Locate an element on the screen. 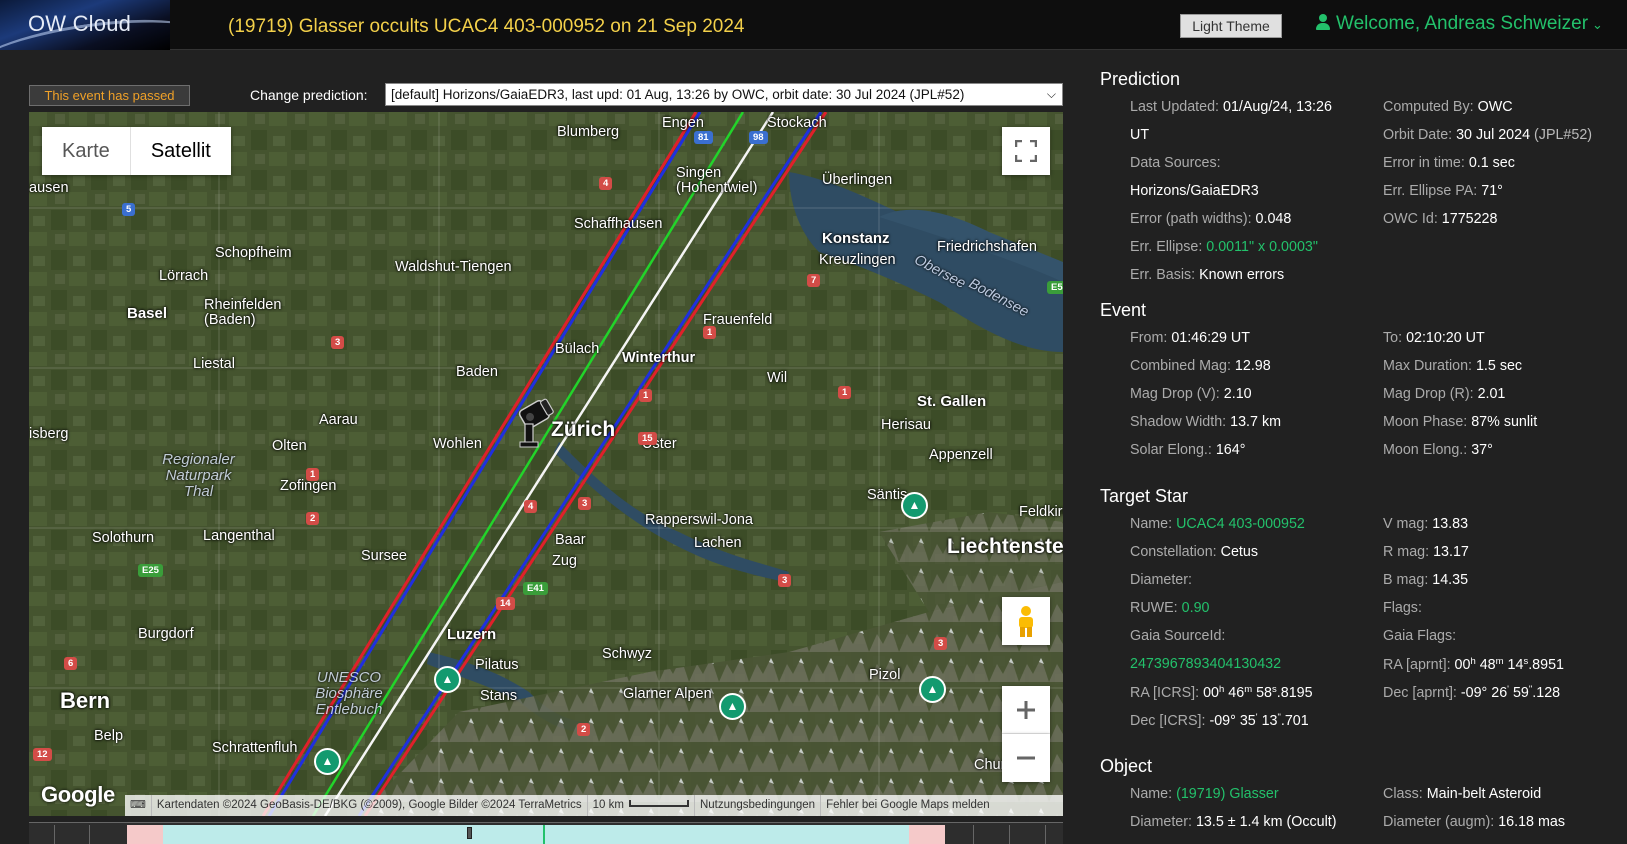 This screenshot has width=1627, height=844. report-error-link: Fehler bei Google Maps melden is located at coordinates (907, 805).